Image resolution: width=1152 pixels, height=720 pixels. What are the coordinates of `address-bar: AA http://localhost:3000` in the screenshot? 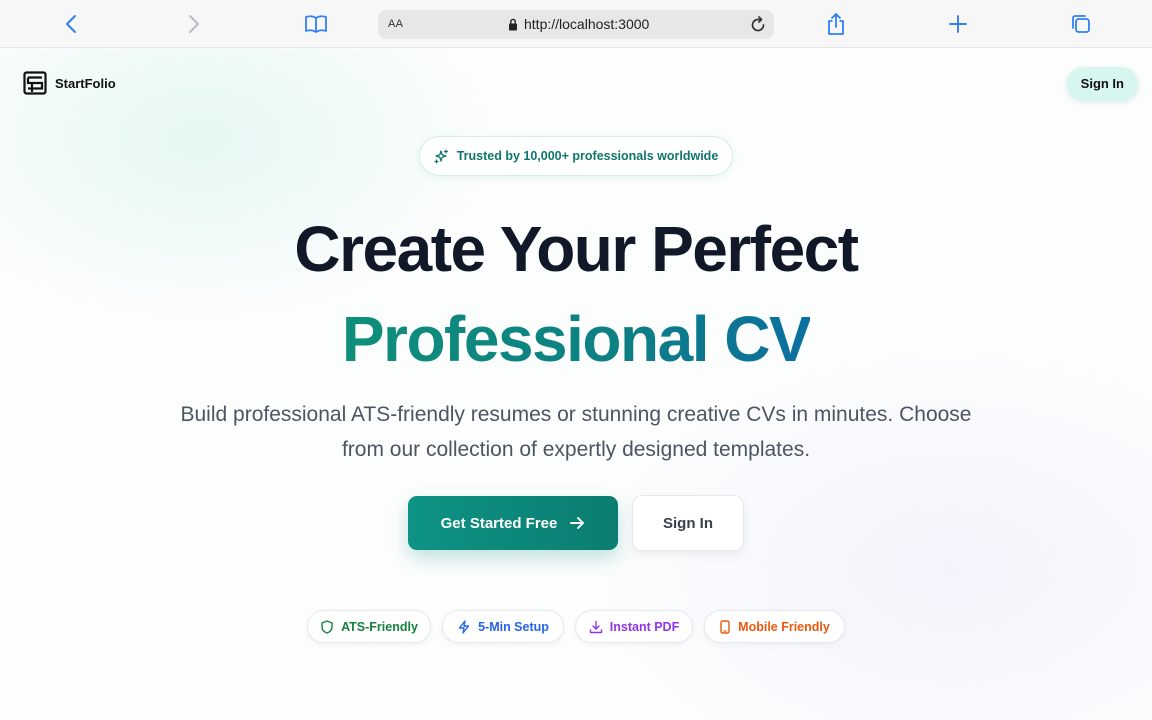 It's located at (576, 24).